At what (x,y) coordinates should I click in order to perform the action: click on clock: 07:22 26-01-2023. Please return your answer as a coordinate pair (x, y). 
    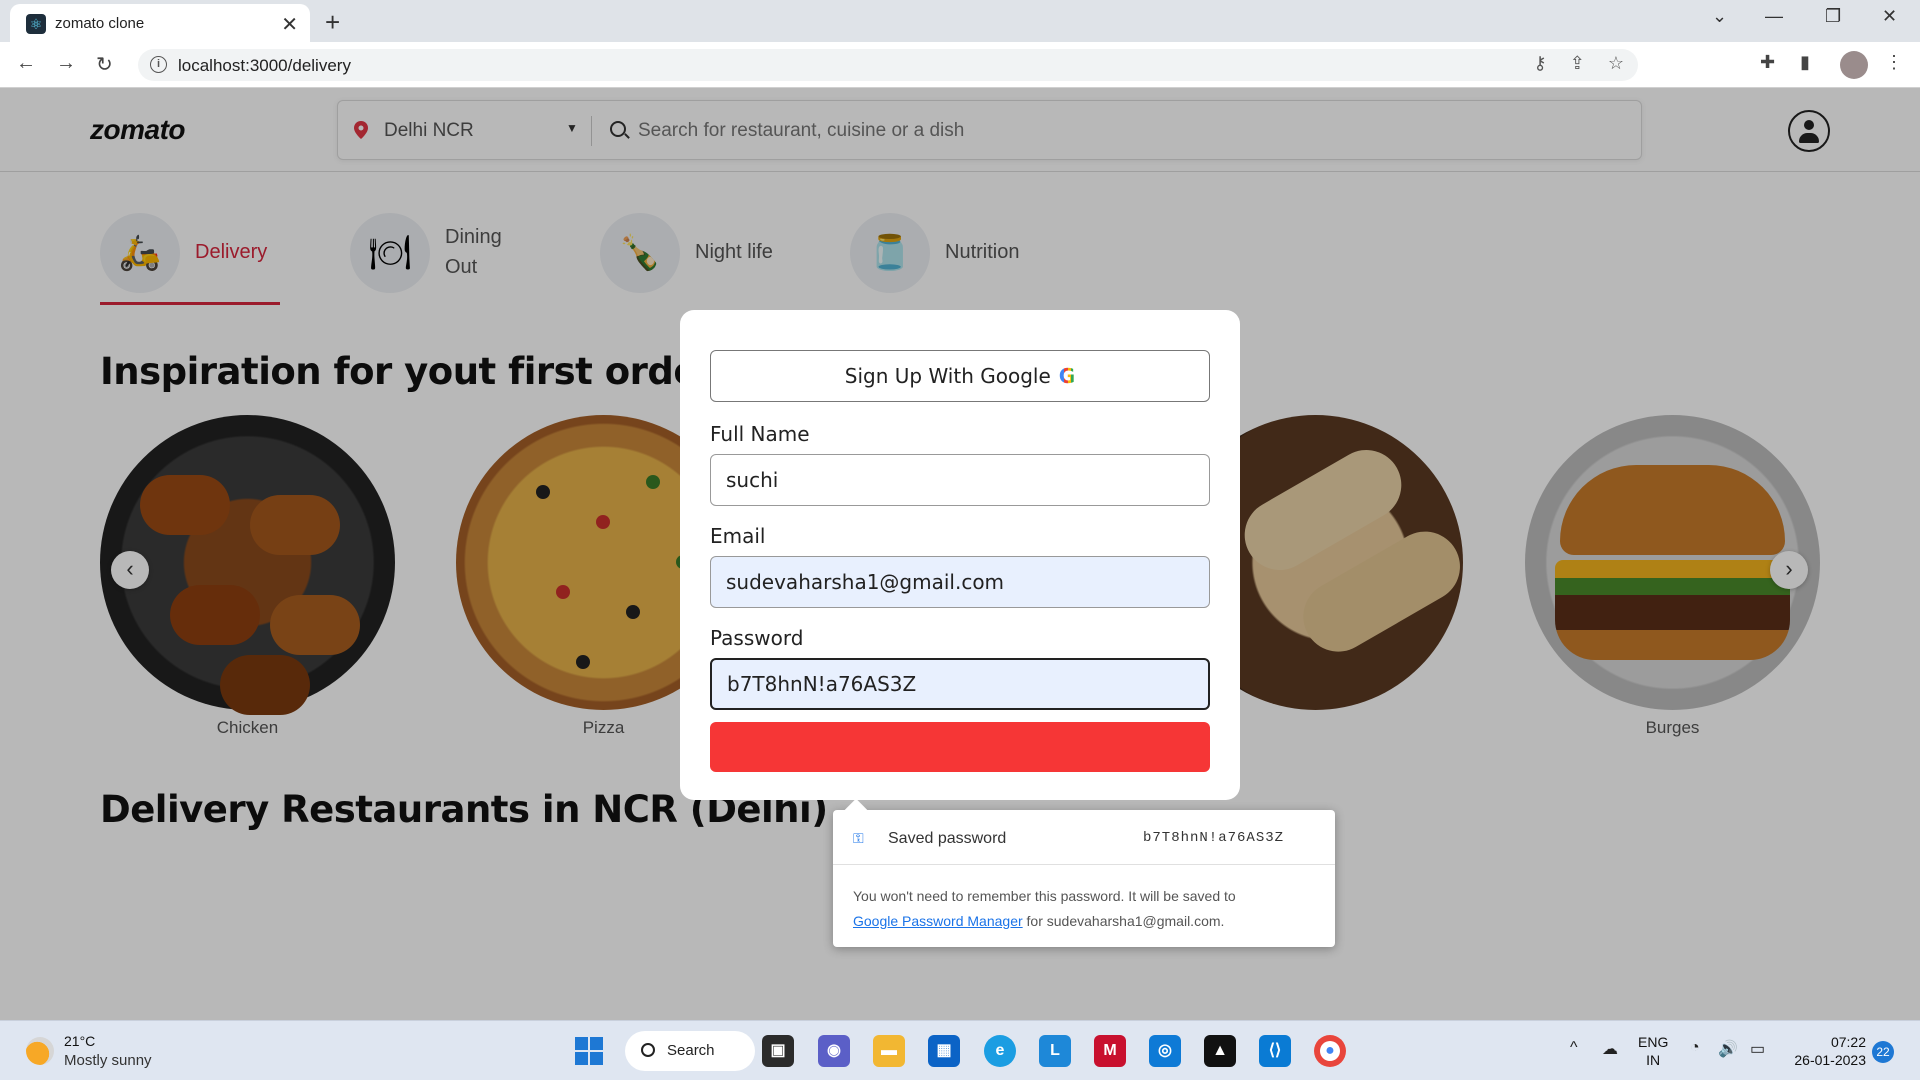
    Looking at the image, I should click on (1826, 1051).